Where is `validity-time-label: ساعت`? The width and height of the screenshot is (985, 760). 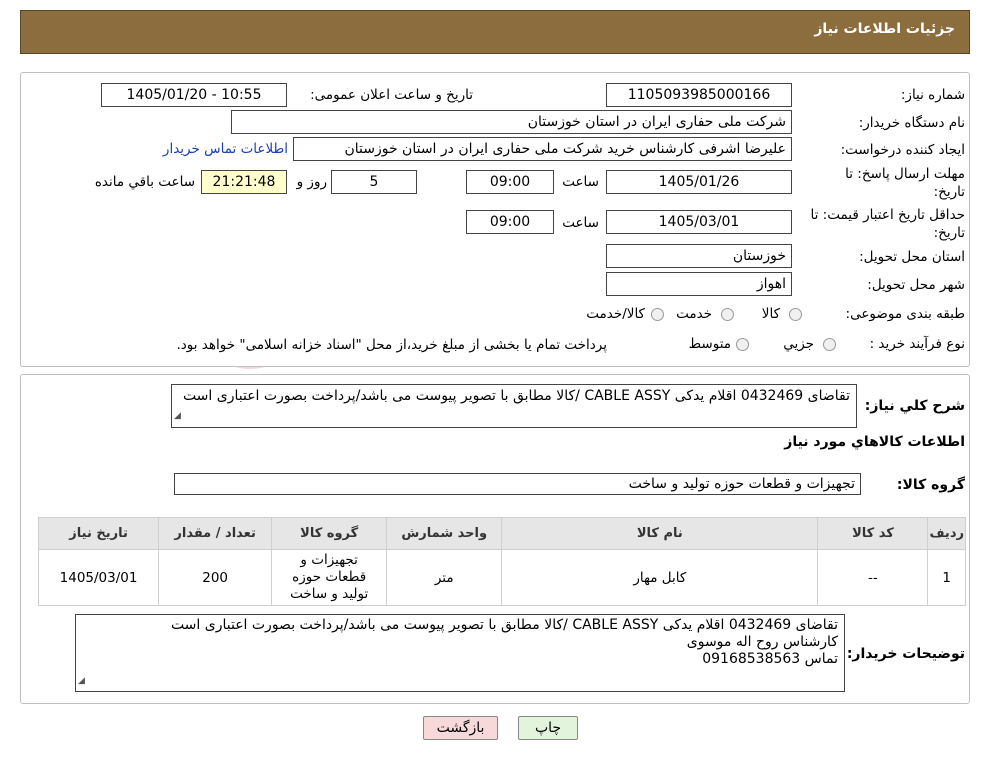 validity-time-label: ساعت is located at coordinates (580, 223).